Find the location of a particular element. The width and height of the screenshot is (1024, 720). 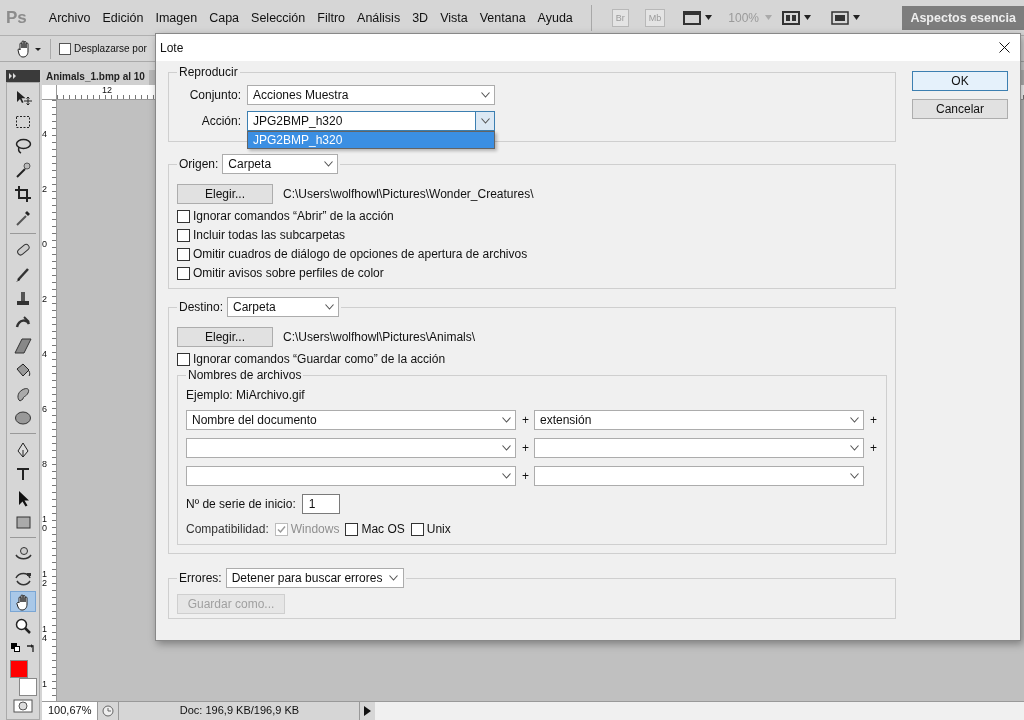

dropdown: Acciones Muestra is located at coordinates (371, 95).